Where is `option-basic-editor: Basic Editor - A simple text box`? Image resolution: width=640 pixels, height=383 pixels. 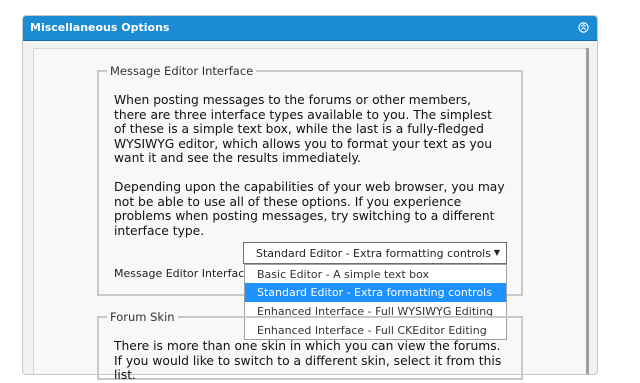
option-basic-editor: Basic Editor - A simple text box is located at coordinates (375, 274).